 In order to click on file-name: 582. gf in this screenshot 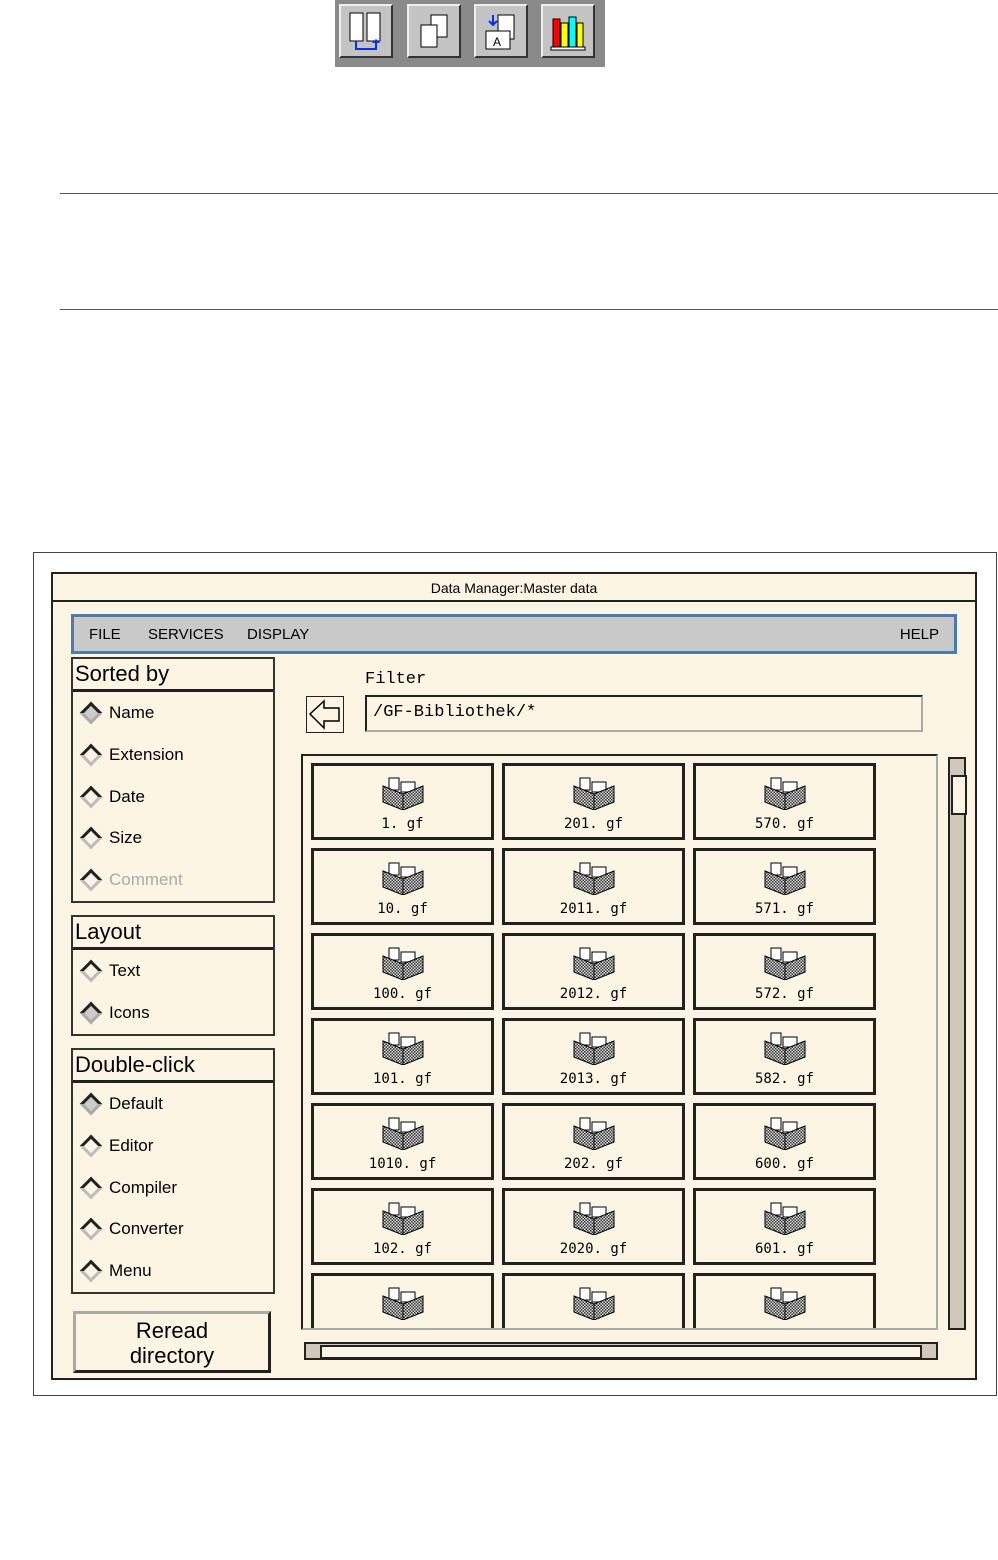, I will do `click(784, 1079)`.